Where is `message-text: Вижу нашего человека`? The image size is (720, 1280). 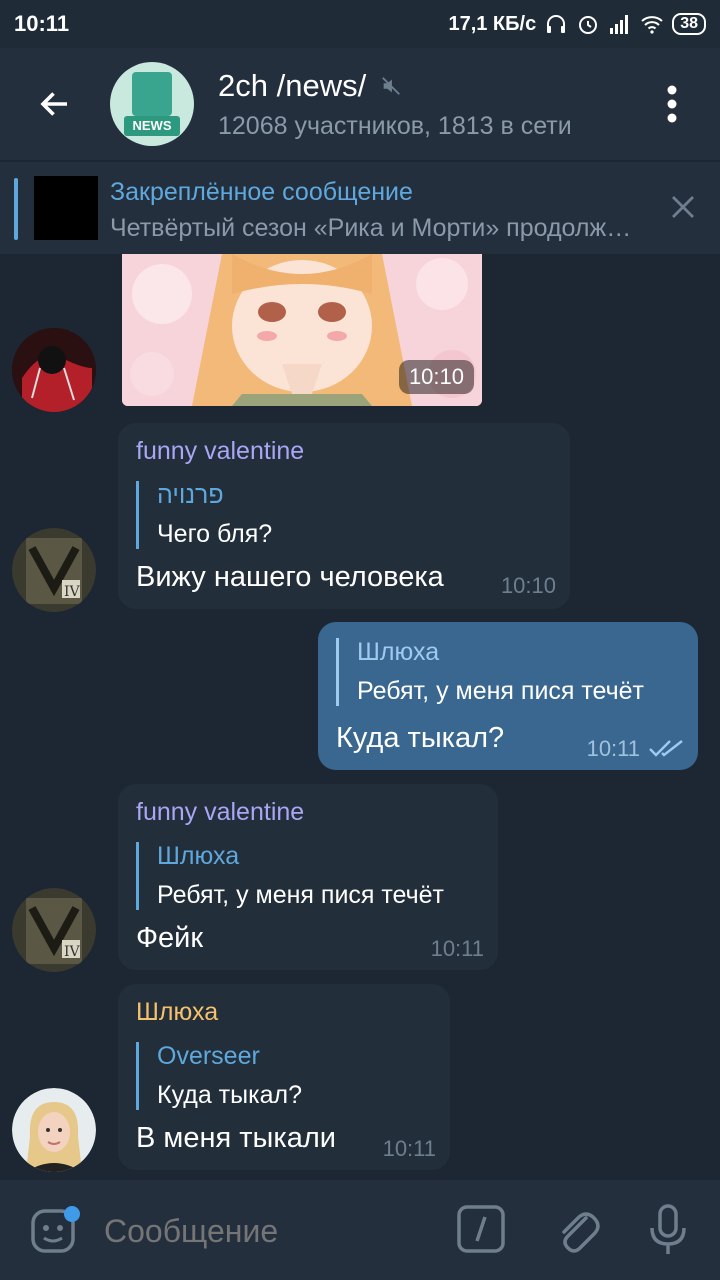
message-text: Вижу нашего человека is located at coordinates (290, 577).